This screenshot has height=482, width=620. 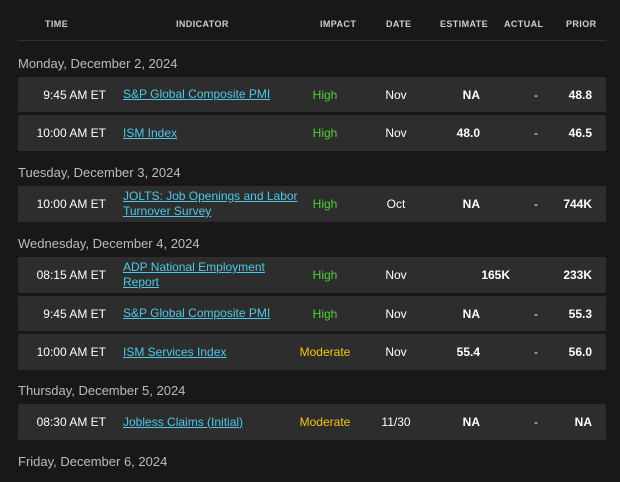 I want to click on event-indicator: ADP National Employment Report, so click(x=210, y=275).